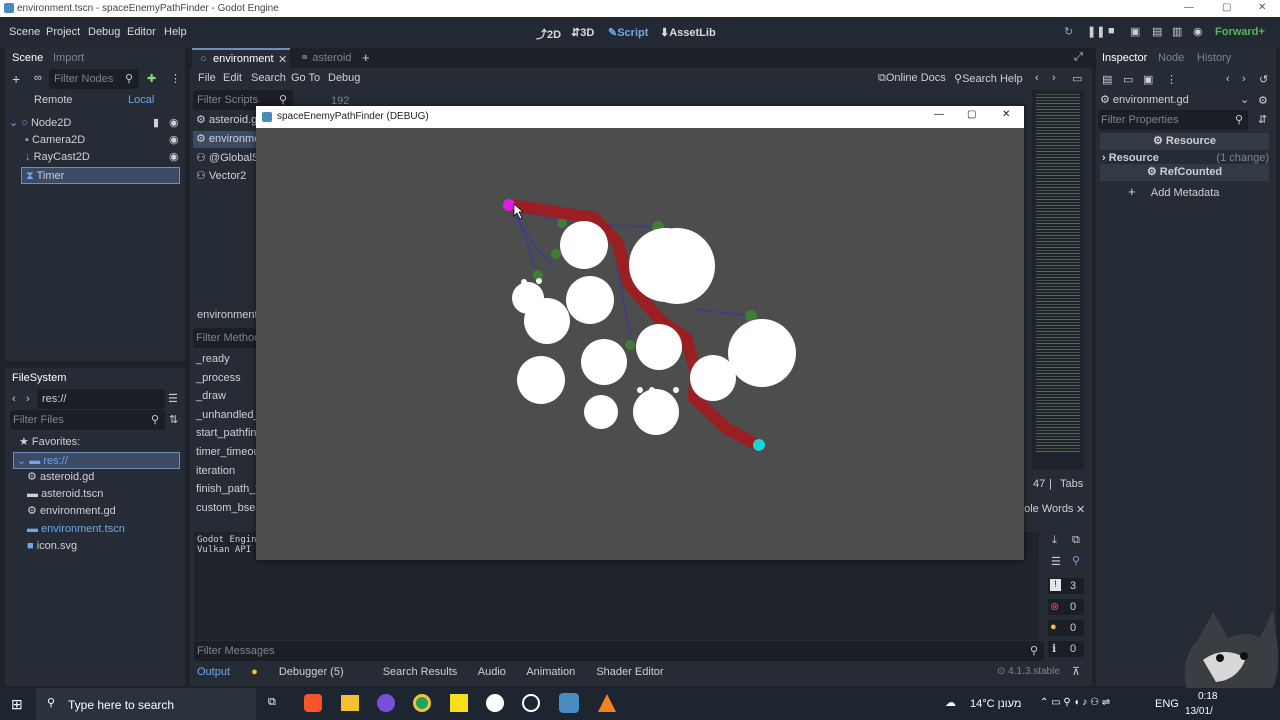  Describe the element at coordinates (628, 32) in the screenshot. I see `workspace-script: ✎Script` at that location.